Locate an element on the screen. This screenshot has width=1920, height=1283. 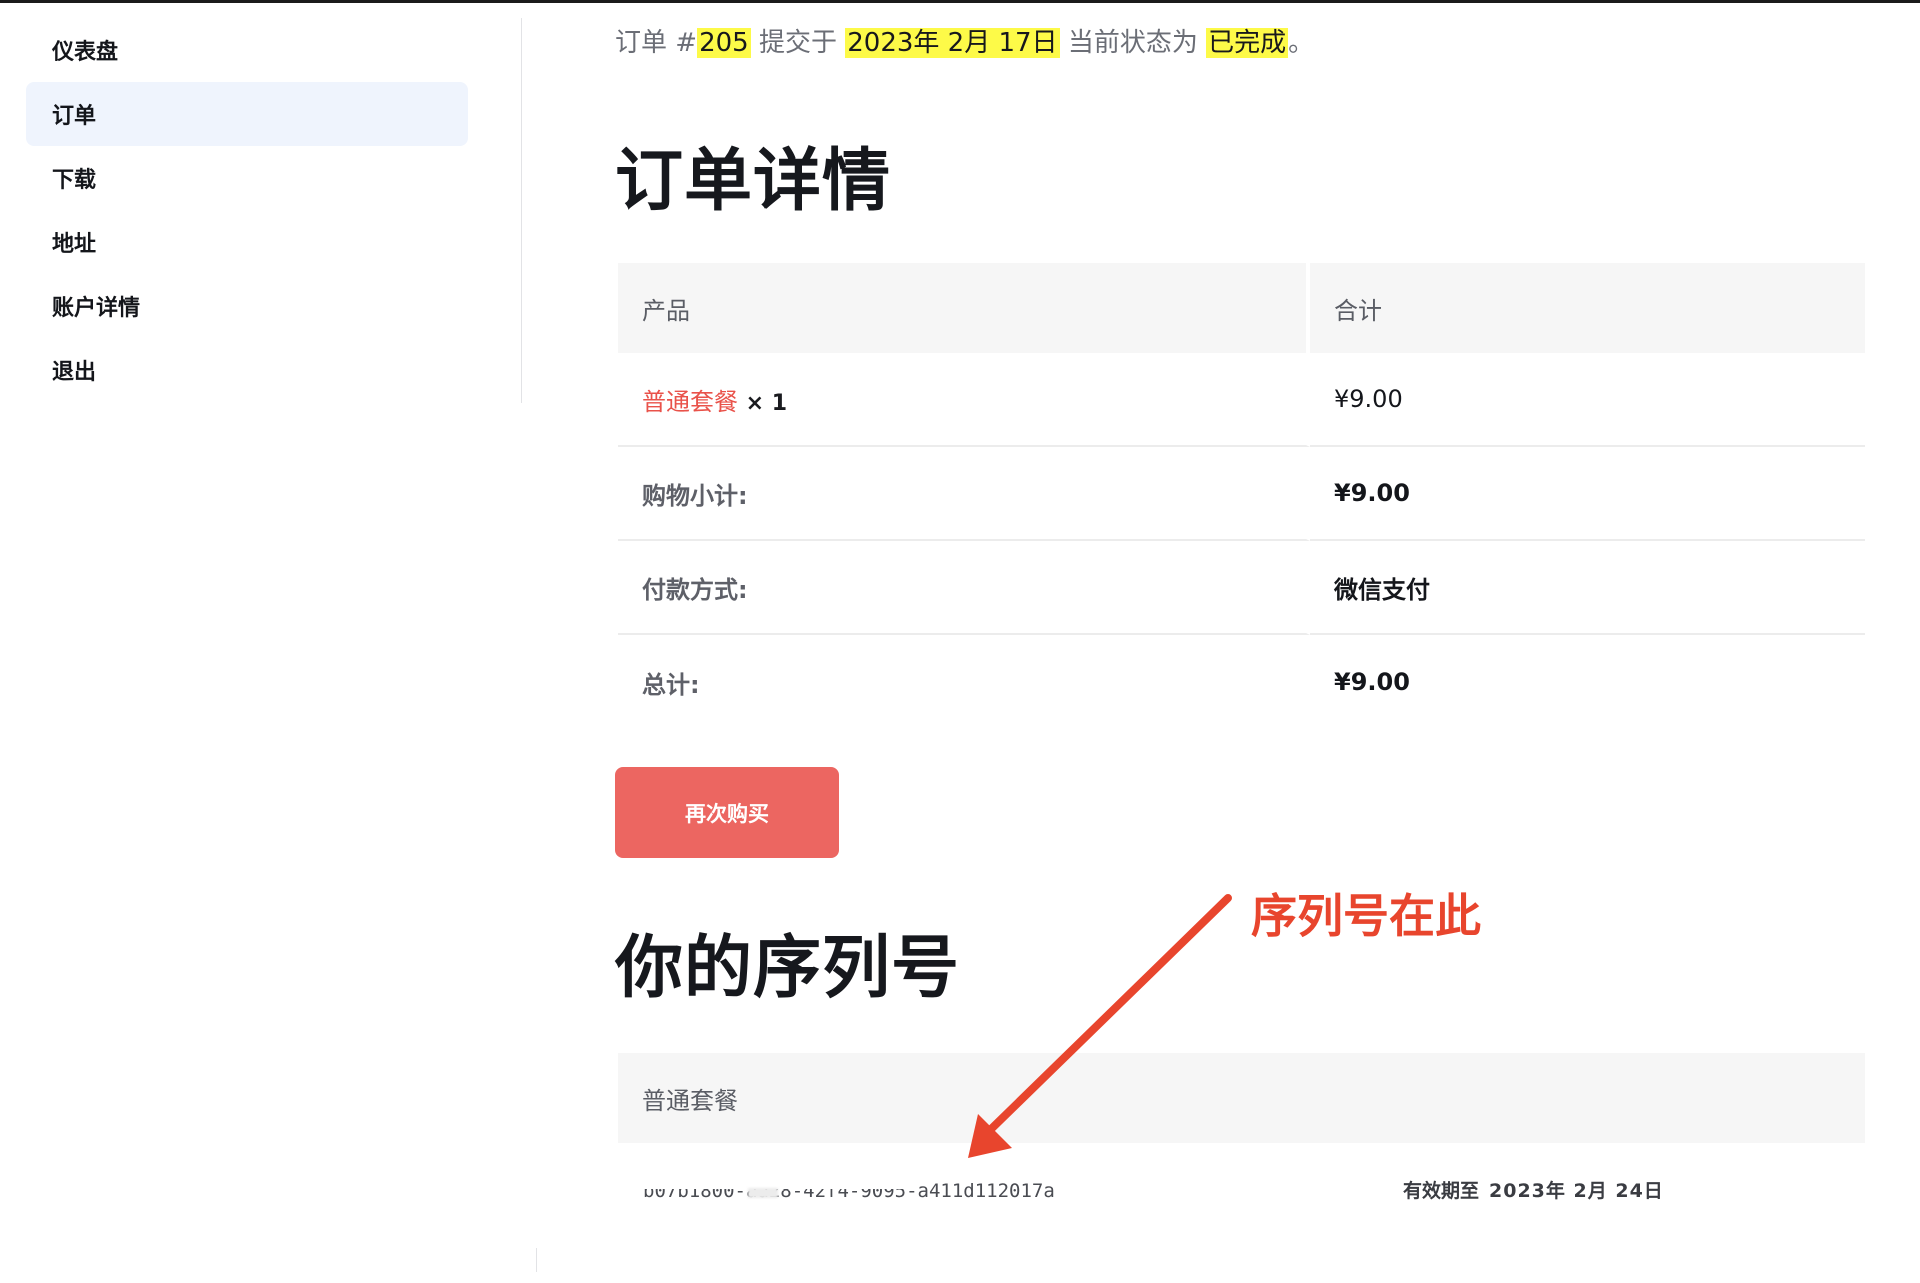
order-status: 已完成 is located at coordinates (1247, 43).